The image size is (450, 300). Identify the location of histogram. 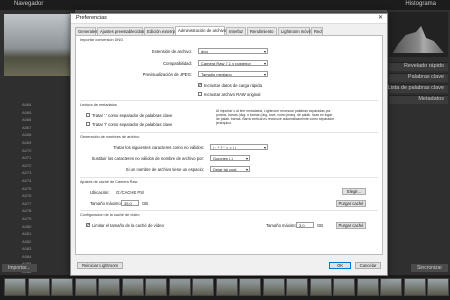
(418, 34).